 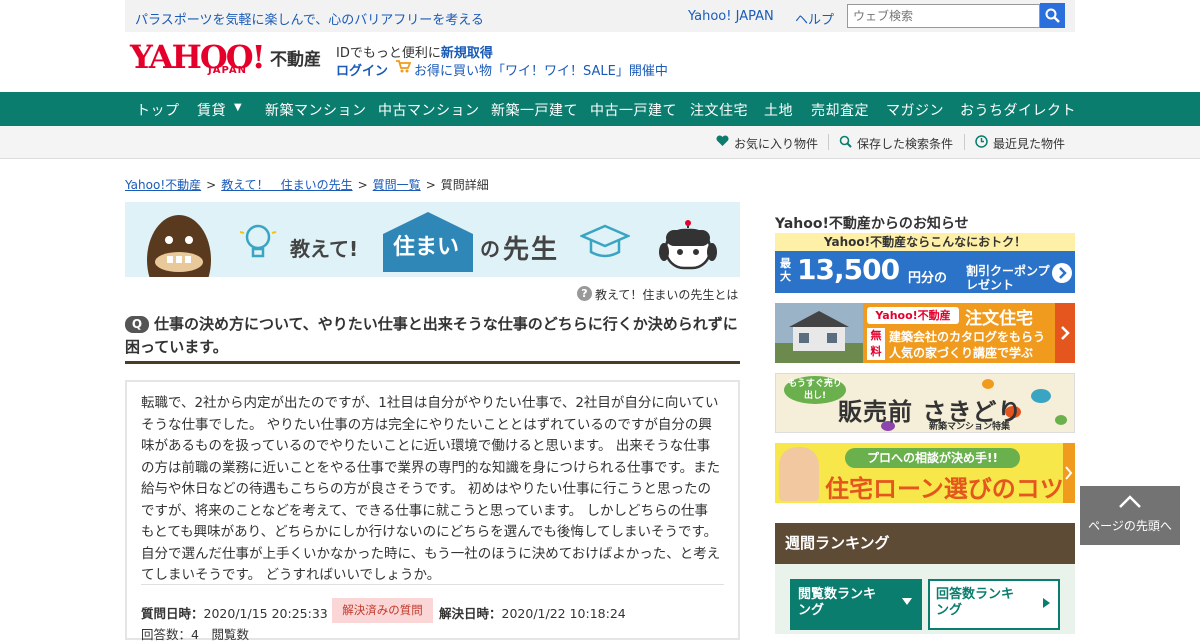 What do you see at coordinates (848, 269) in the screenshot?
I see `ad1-amount: 13,500` at bounding box center [848, 269].